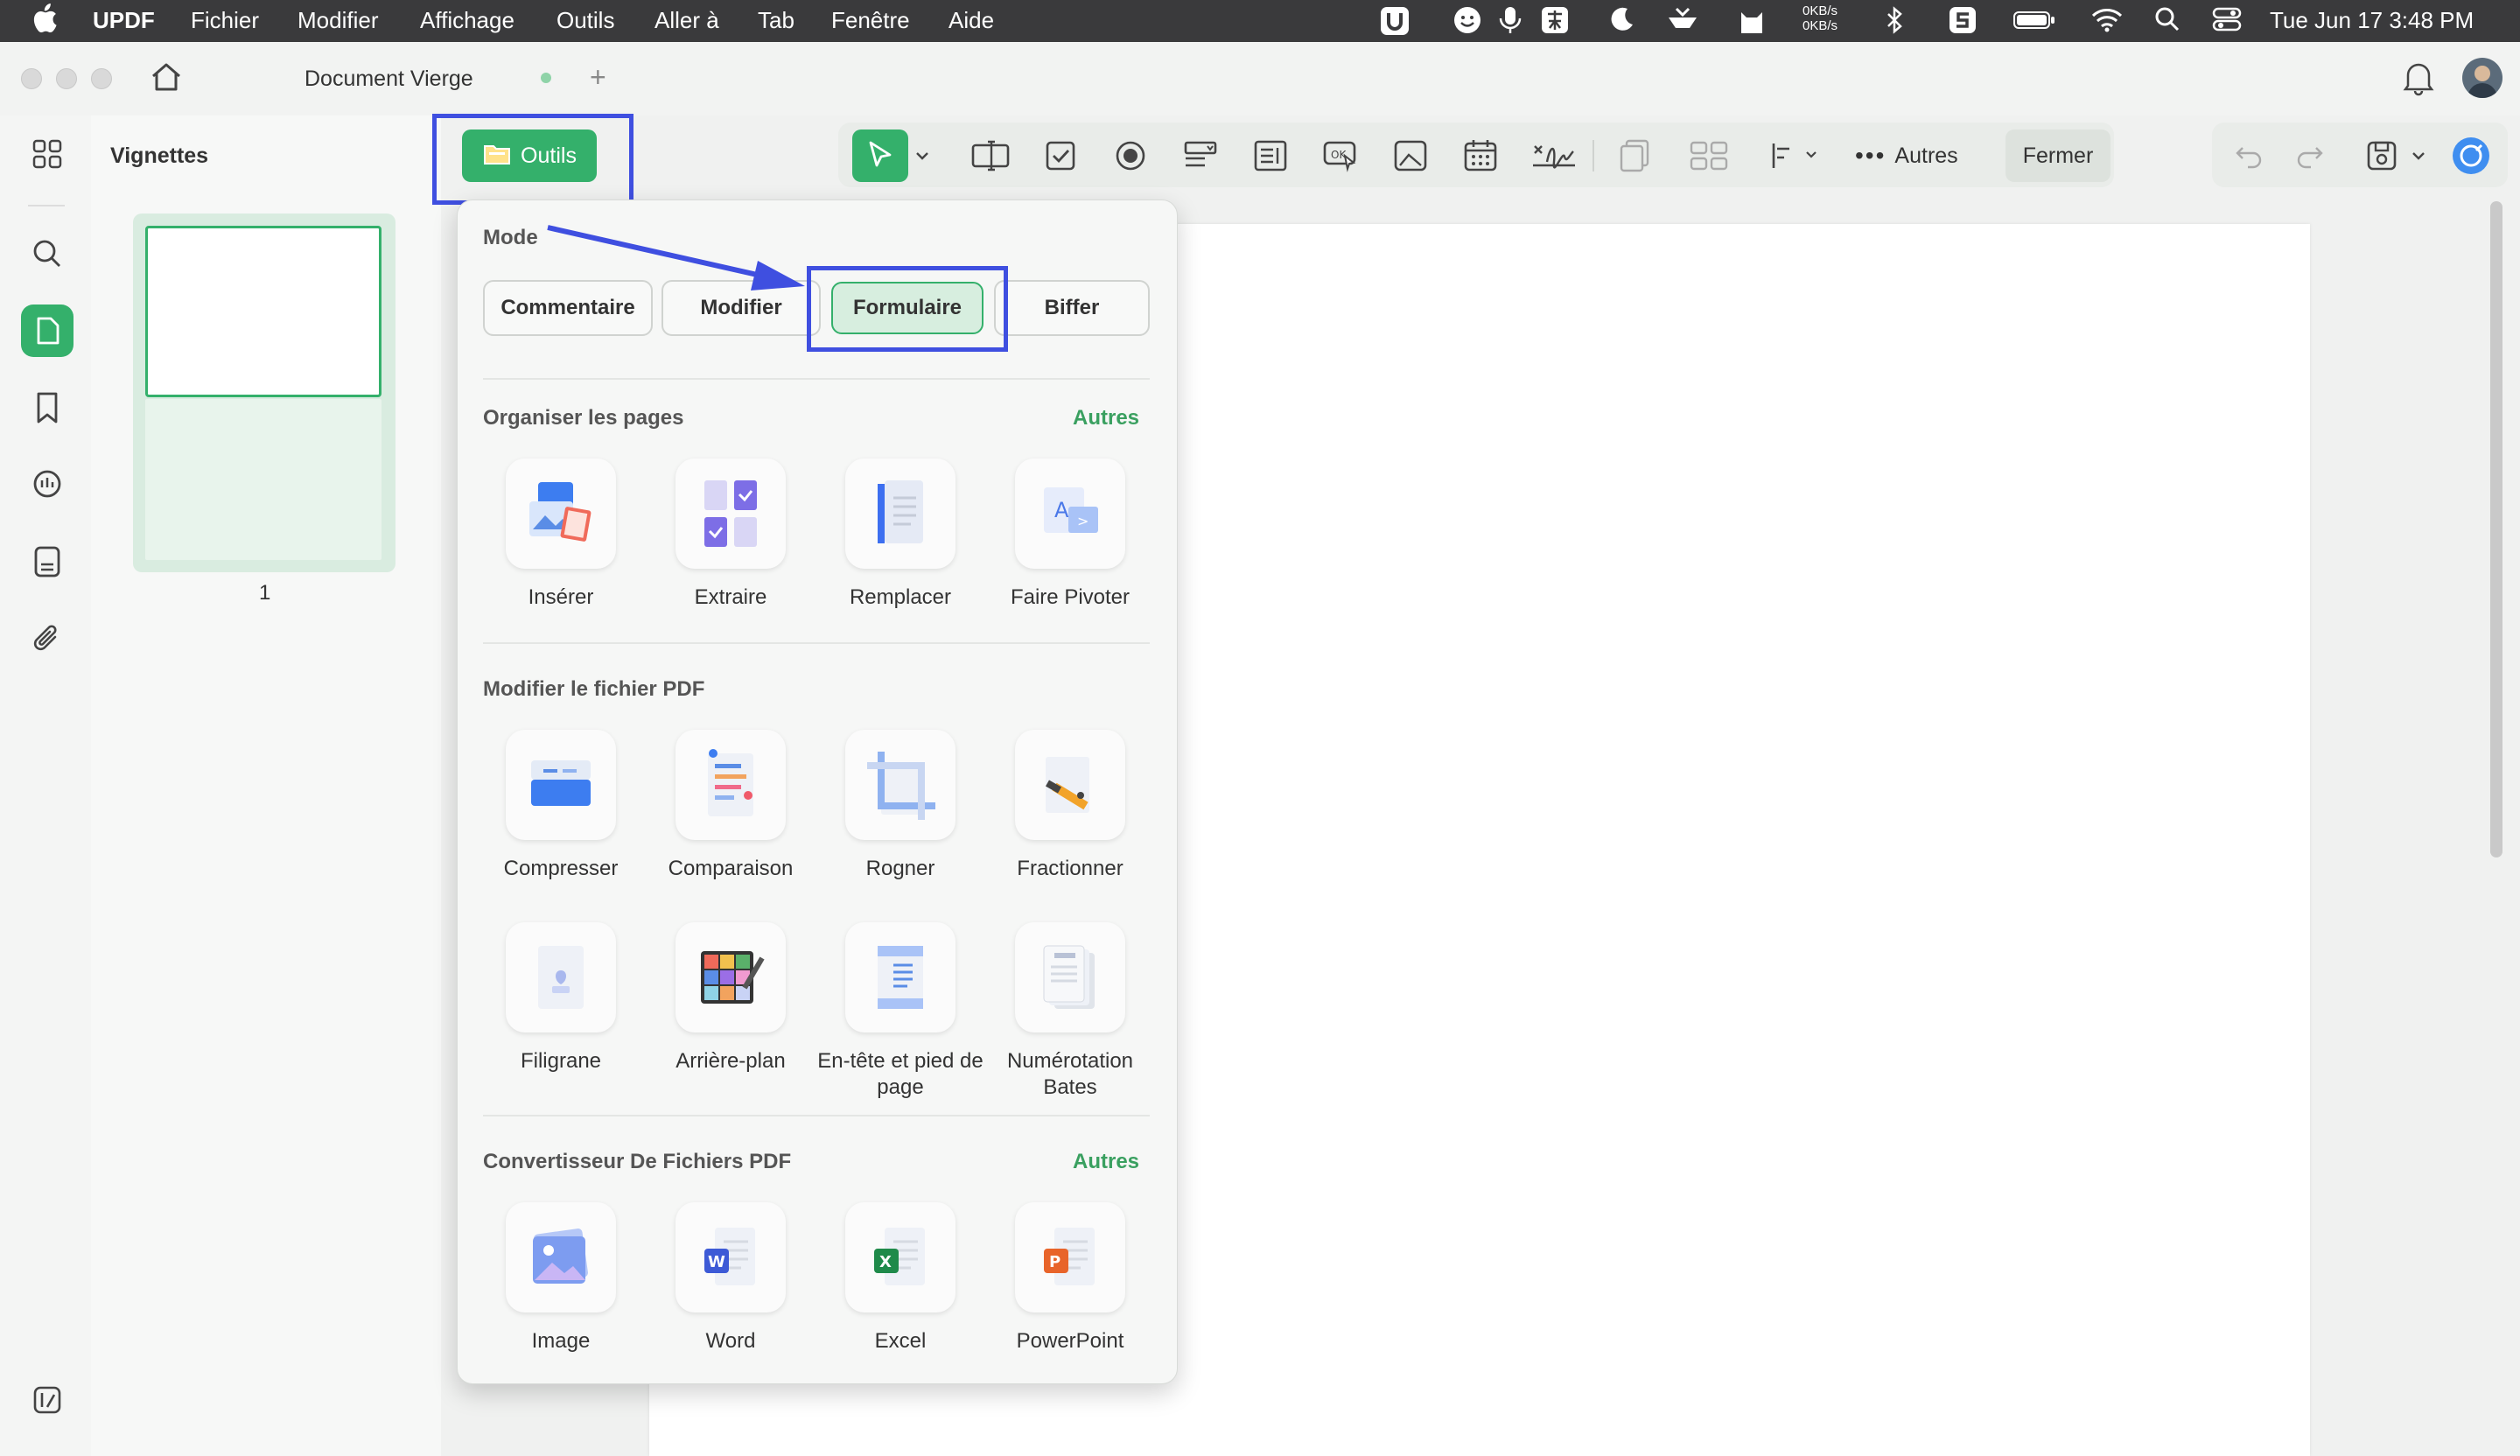  Describe the element at coordinates (388, 79) in the screenshot. I see `document-tab-title: Document Vierge` at that location.